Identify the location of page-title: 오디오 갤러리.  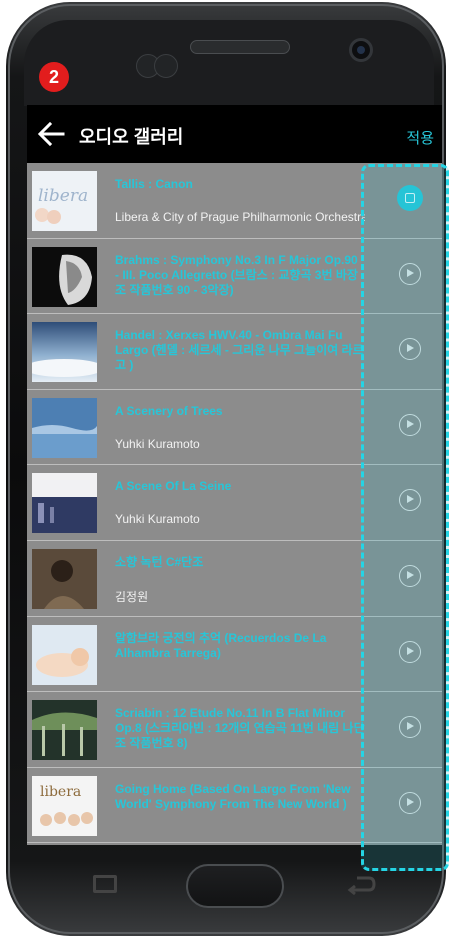
(131, 137).